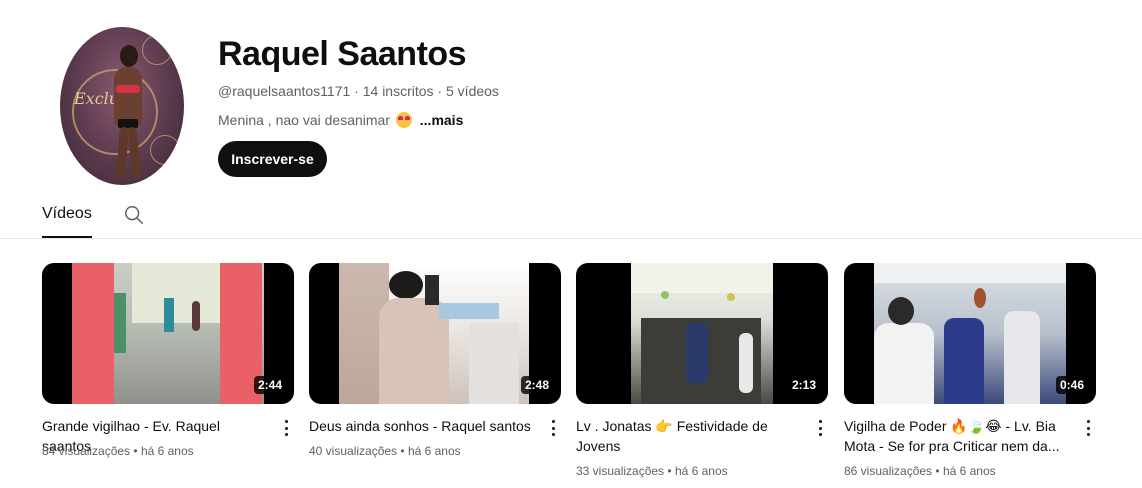  I want to click on channel-tabs: Vídeos, so click(571, 217).